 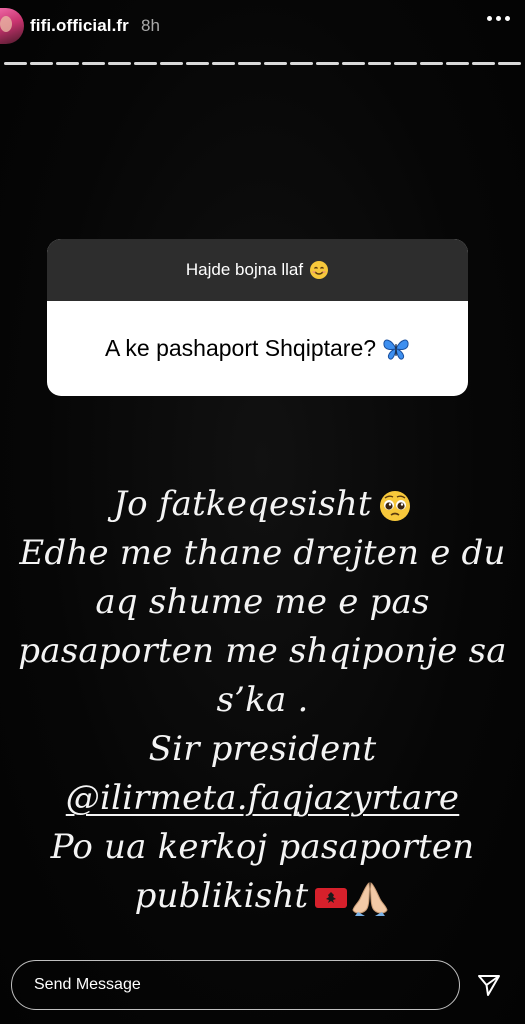 What do you see at coordinates (262, 602) in the screenshot?
I see `answer-line: aq shume me e pas` at bounding box center [262, 602].